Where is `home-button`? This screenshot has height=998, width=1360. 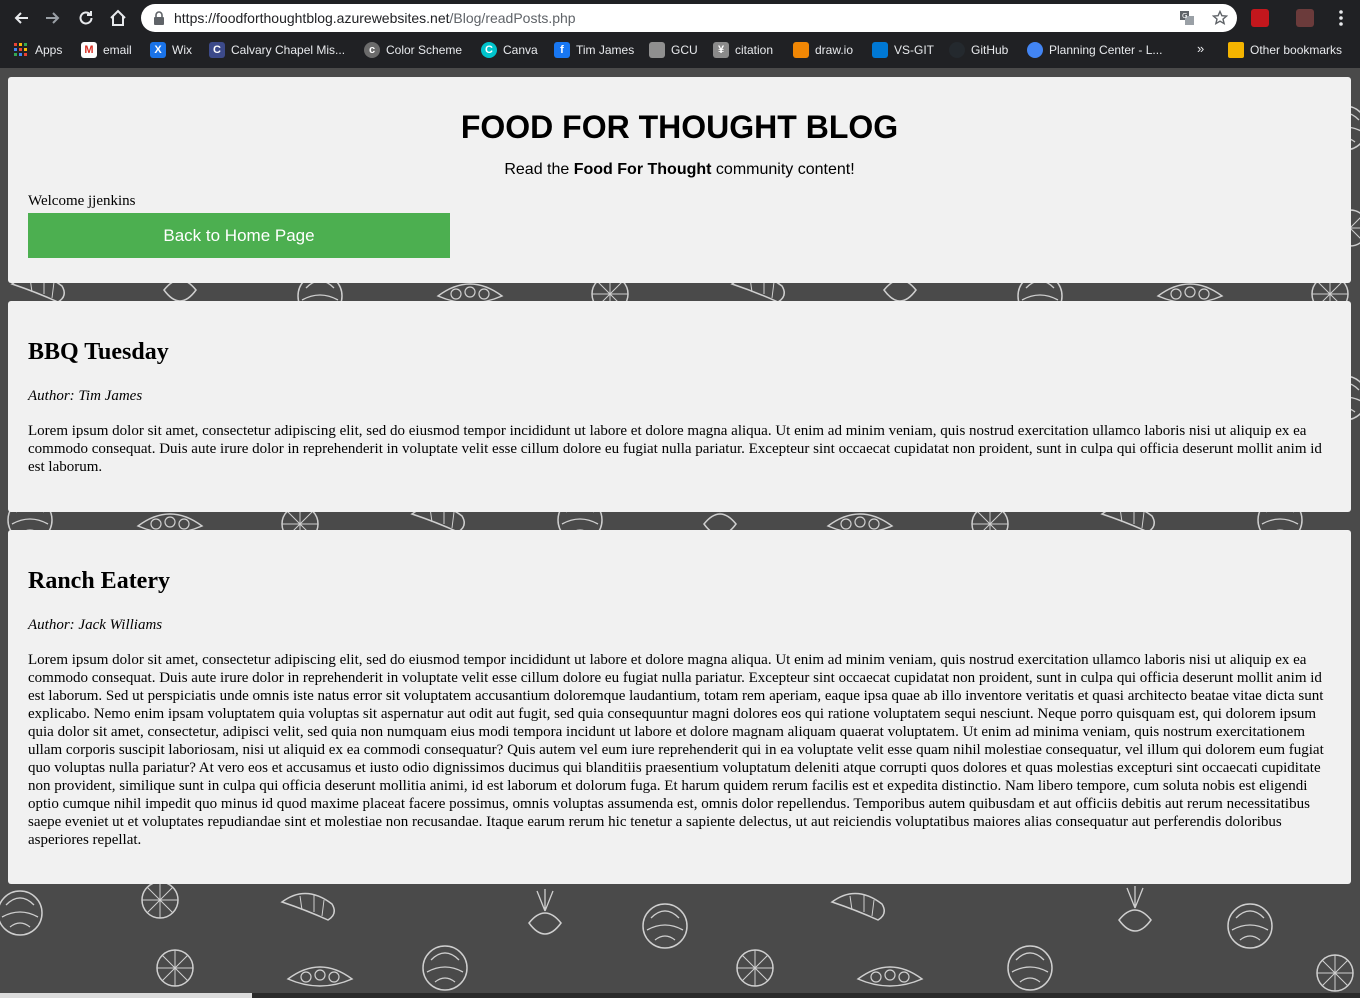
home-button is located at coordinates (118, 18).